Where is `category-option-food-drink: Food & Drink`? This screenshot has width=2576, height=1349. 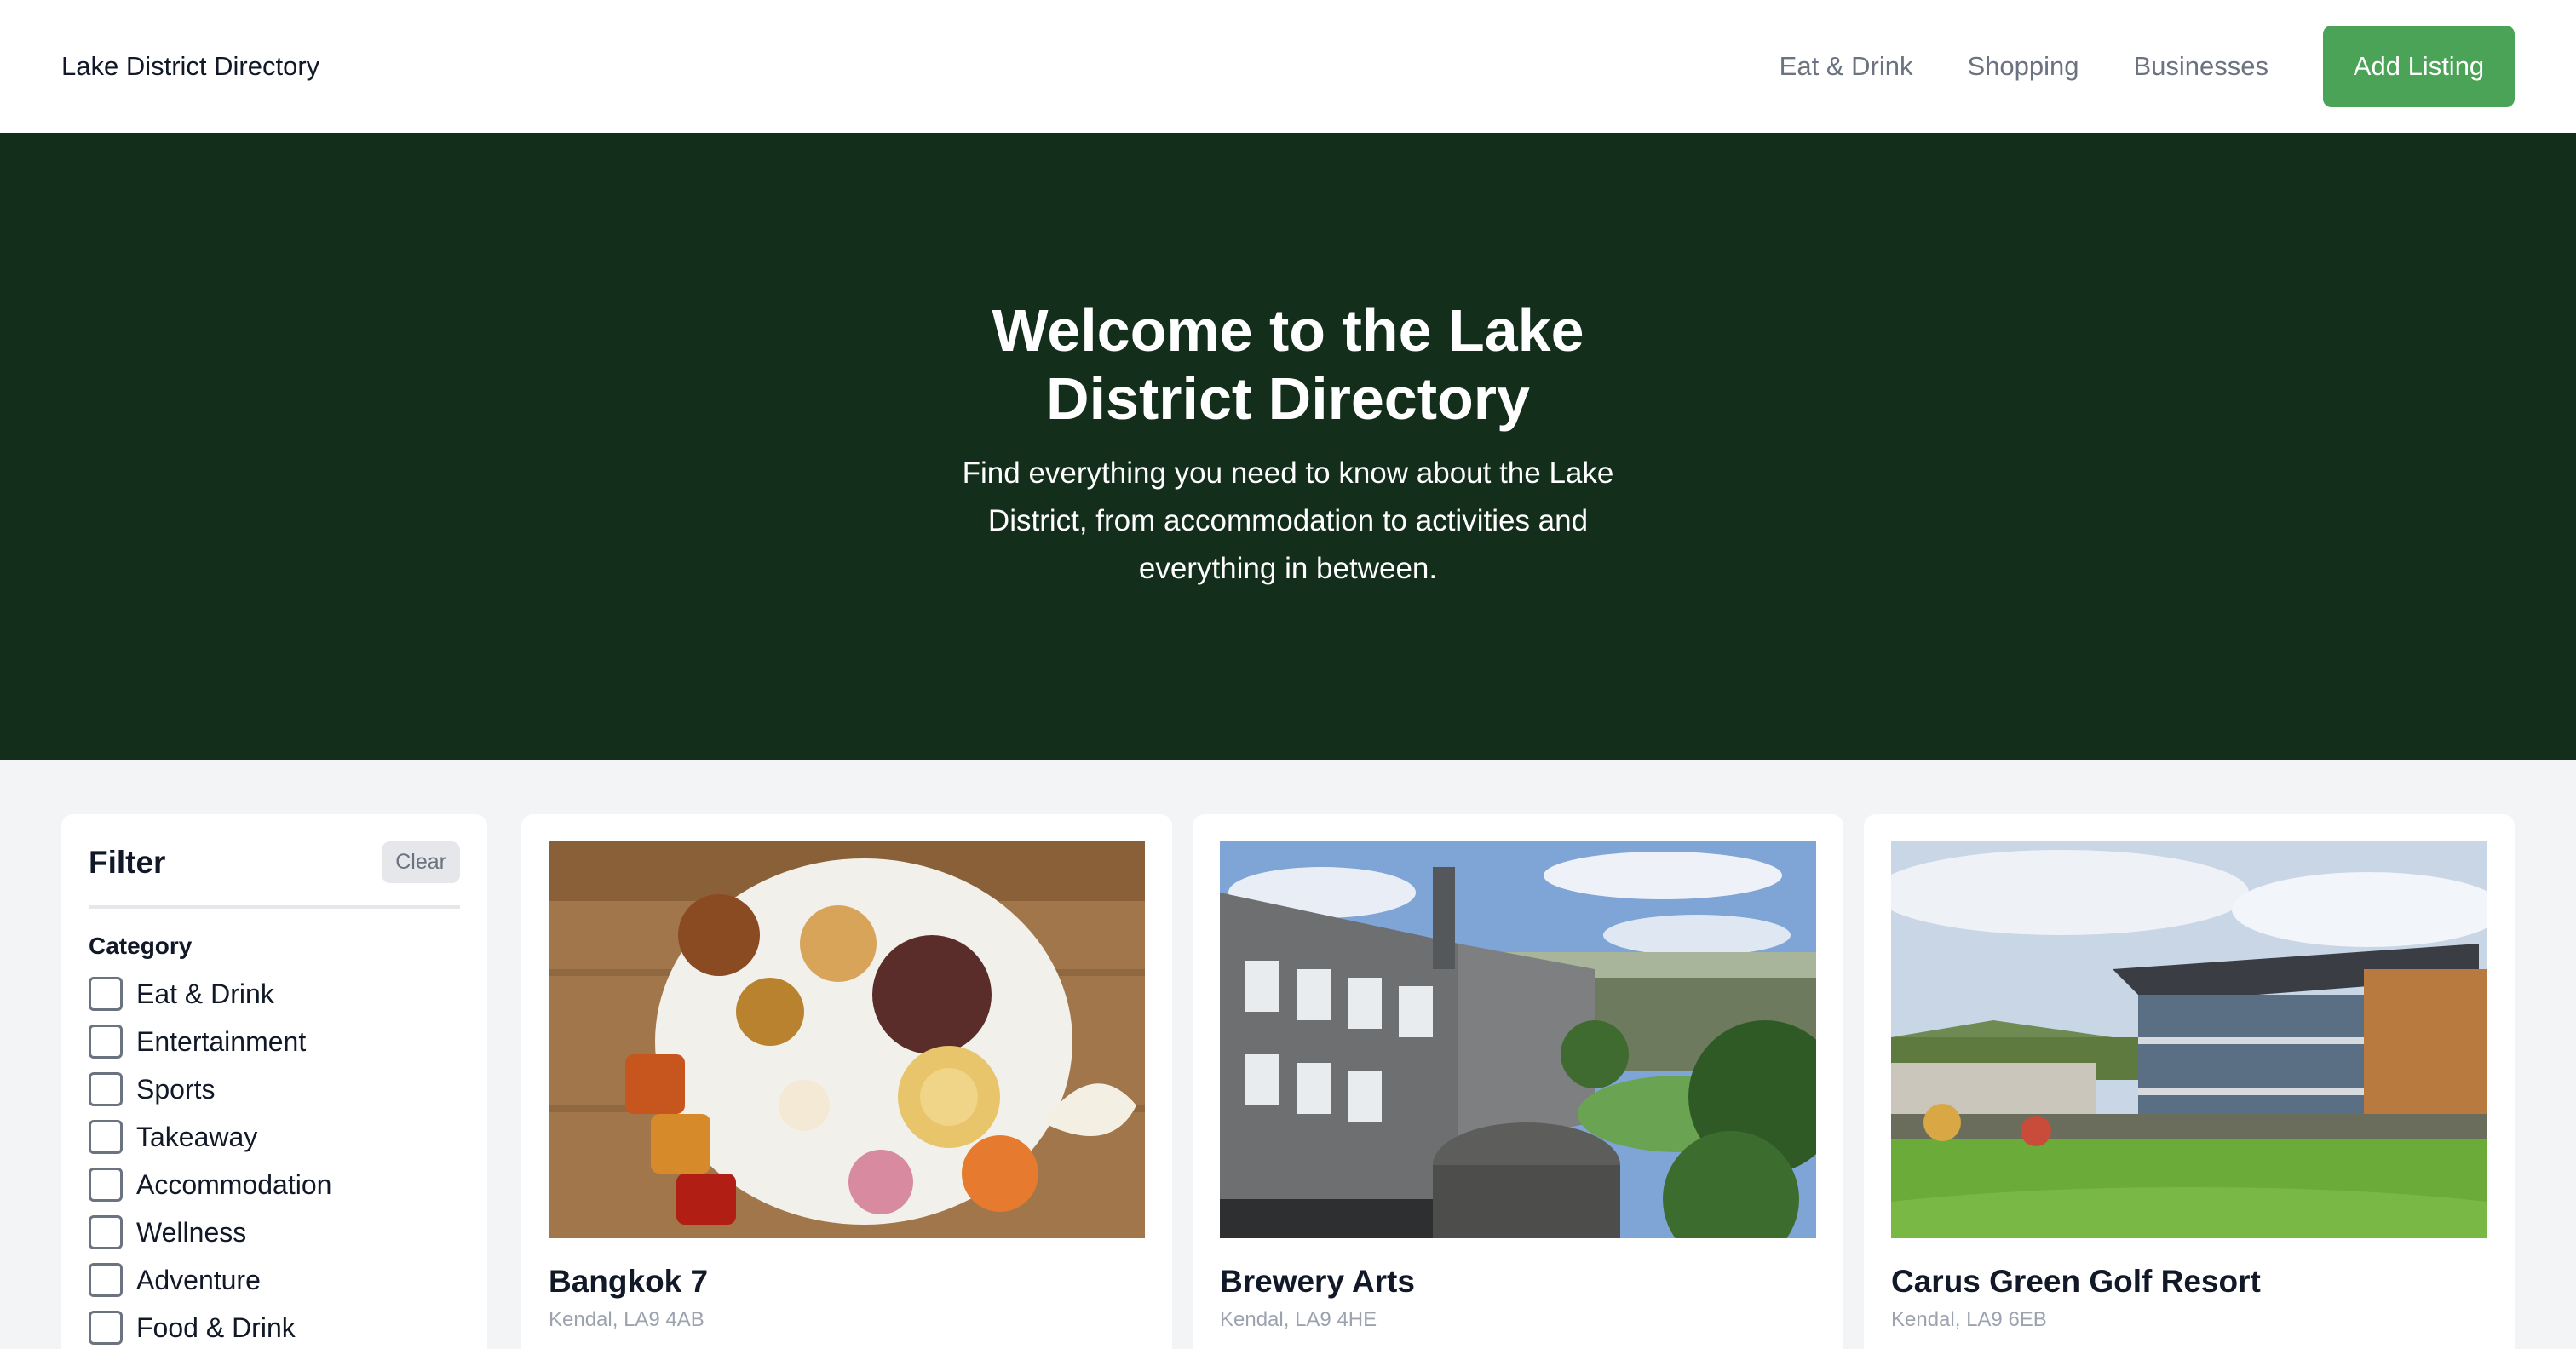
category-option-food-drink: Food & Drink is located at coordinates (274, 1327).